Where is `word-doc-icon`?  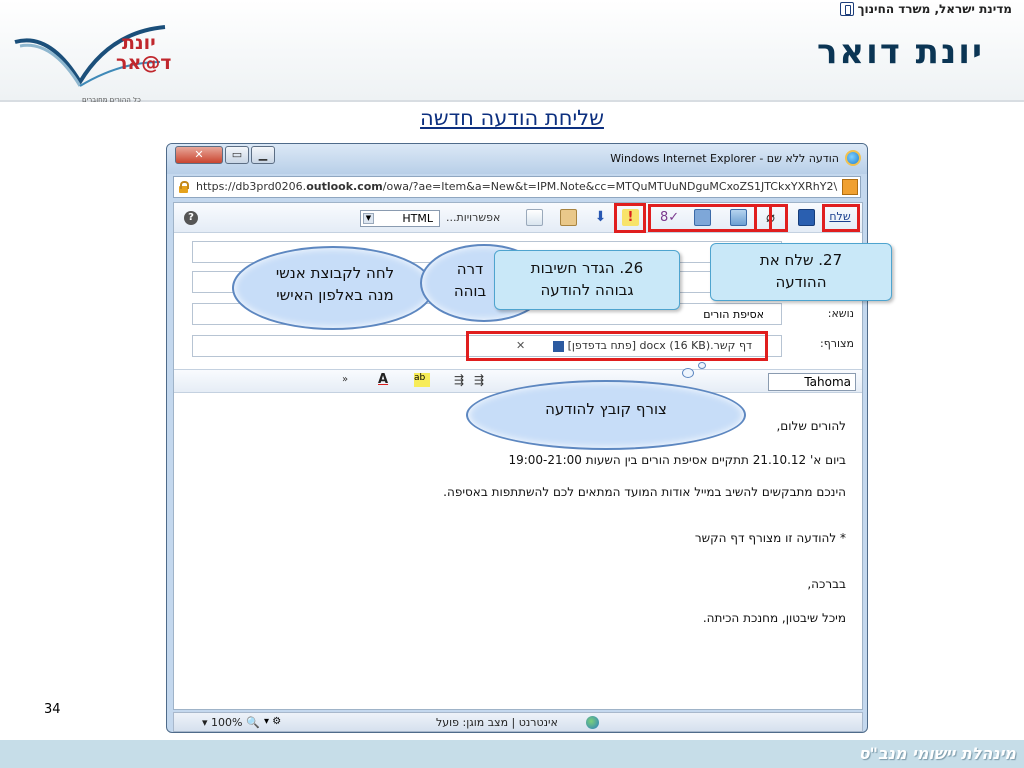
word-doc-icon is located at coordinates (559, 346).